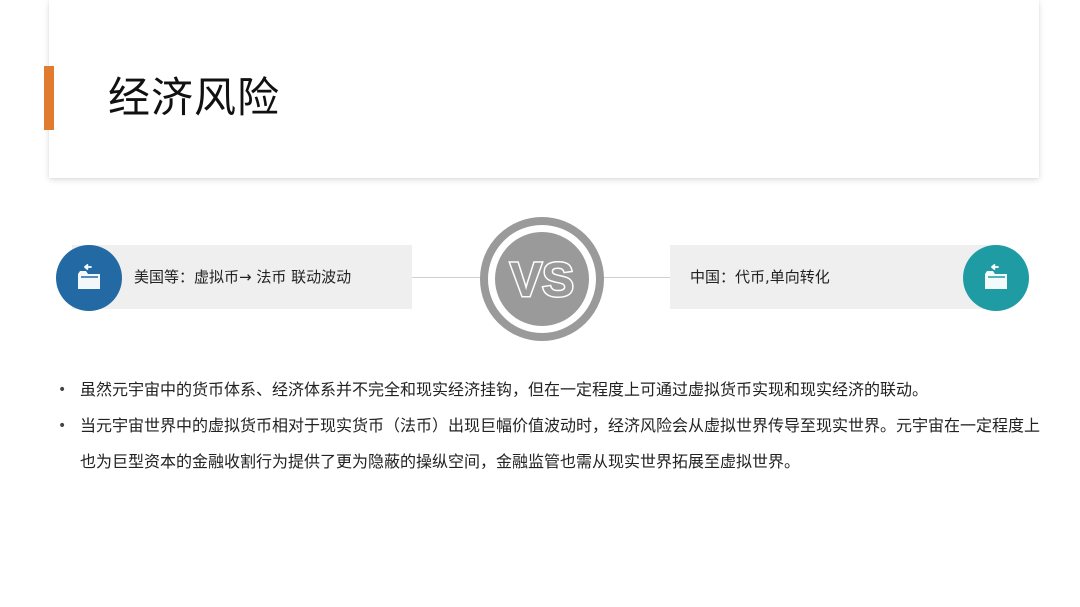  I want to click on title-accent-bar, so click(49, 98).